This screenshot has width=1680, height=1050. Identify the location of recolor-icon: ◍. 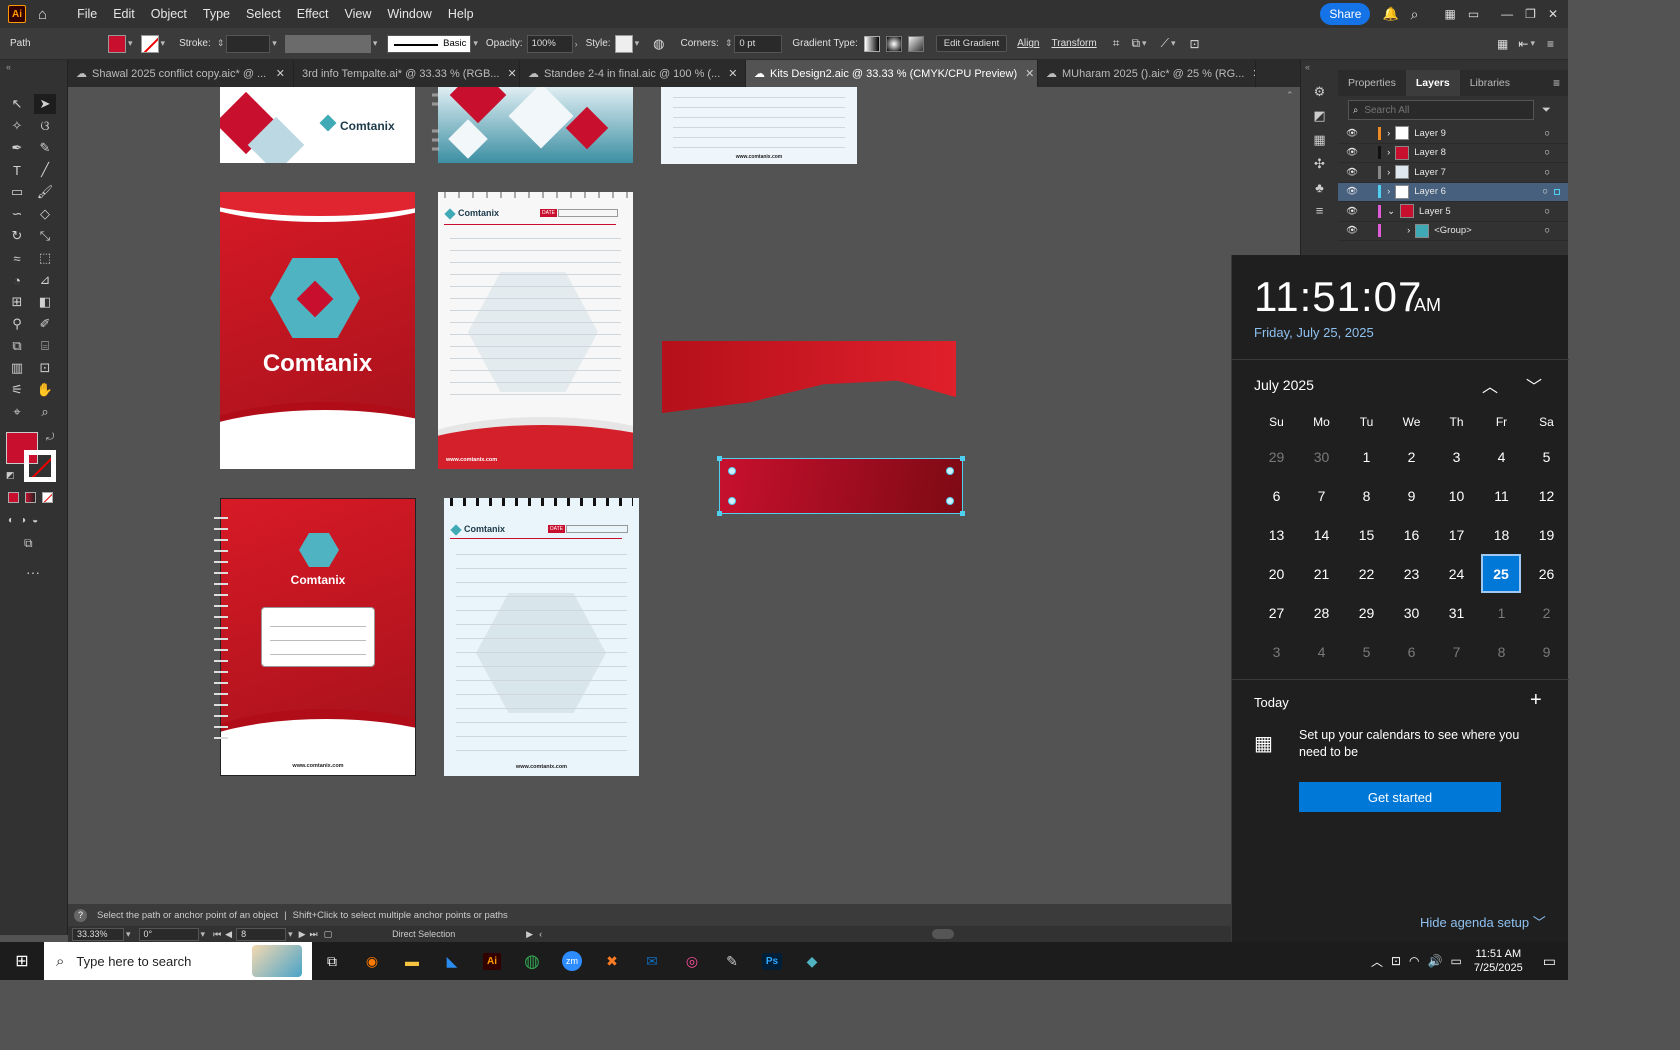
(658, 44).